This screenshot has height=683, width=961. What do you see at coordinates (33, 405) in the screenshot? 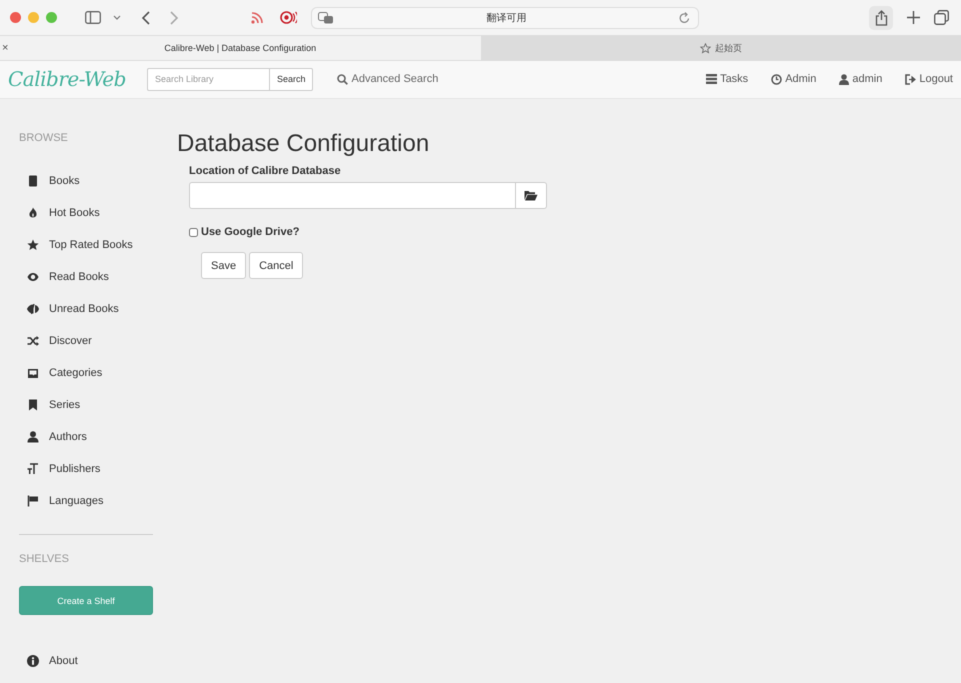
I see `bookmark-icon` at bounding box center [33, 405].